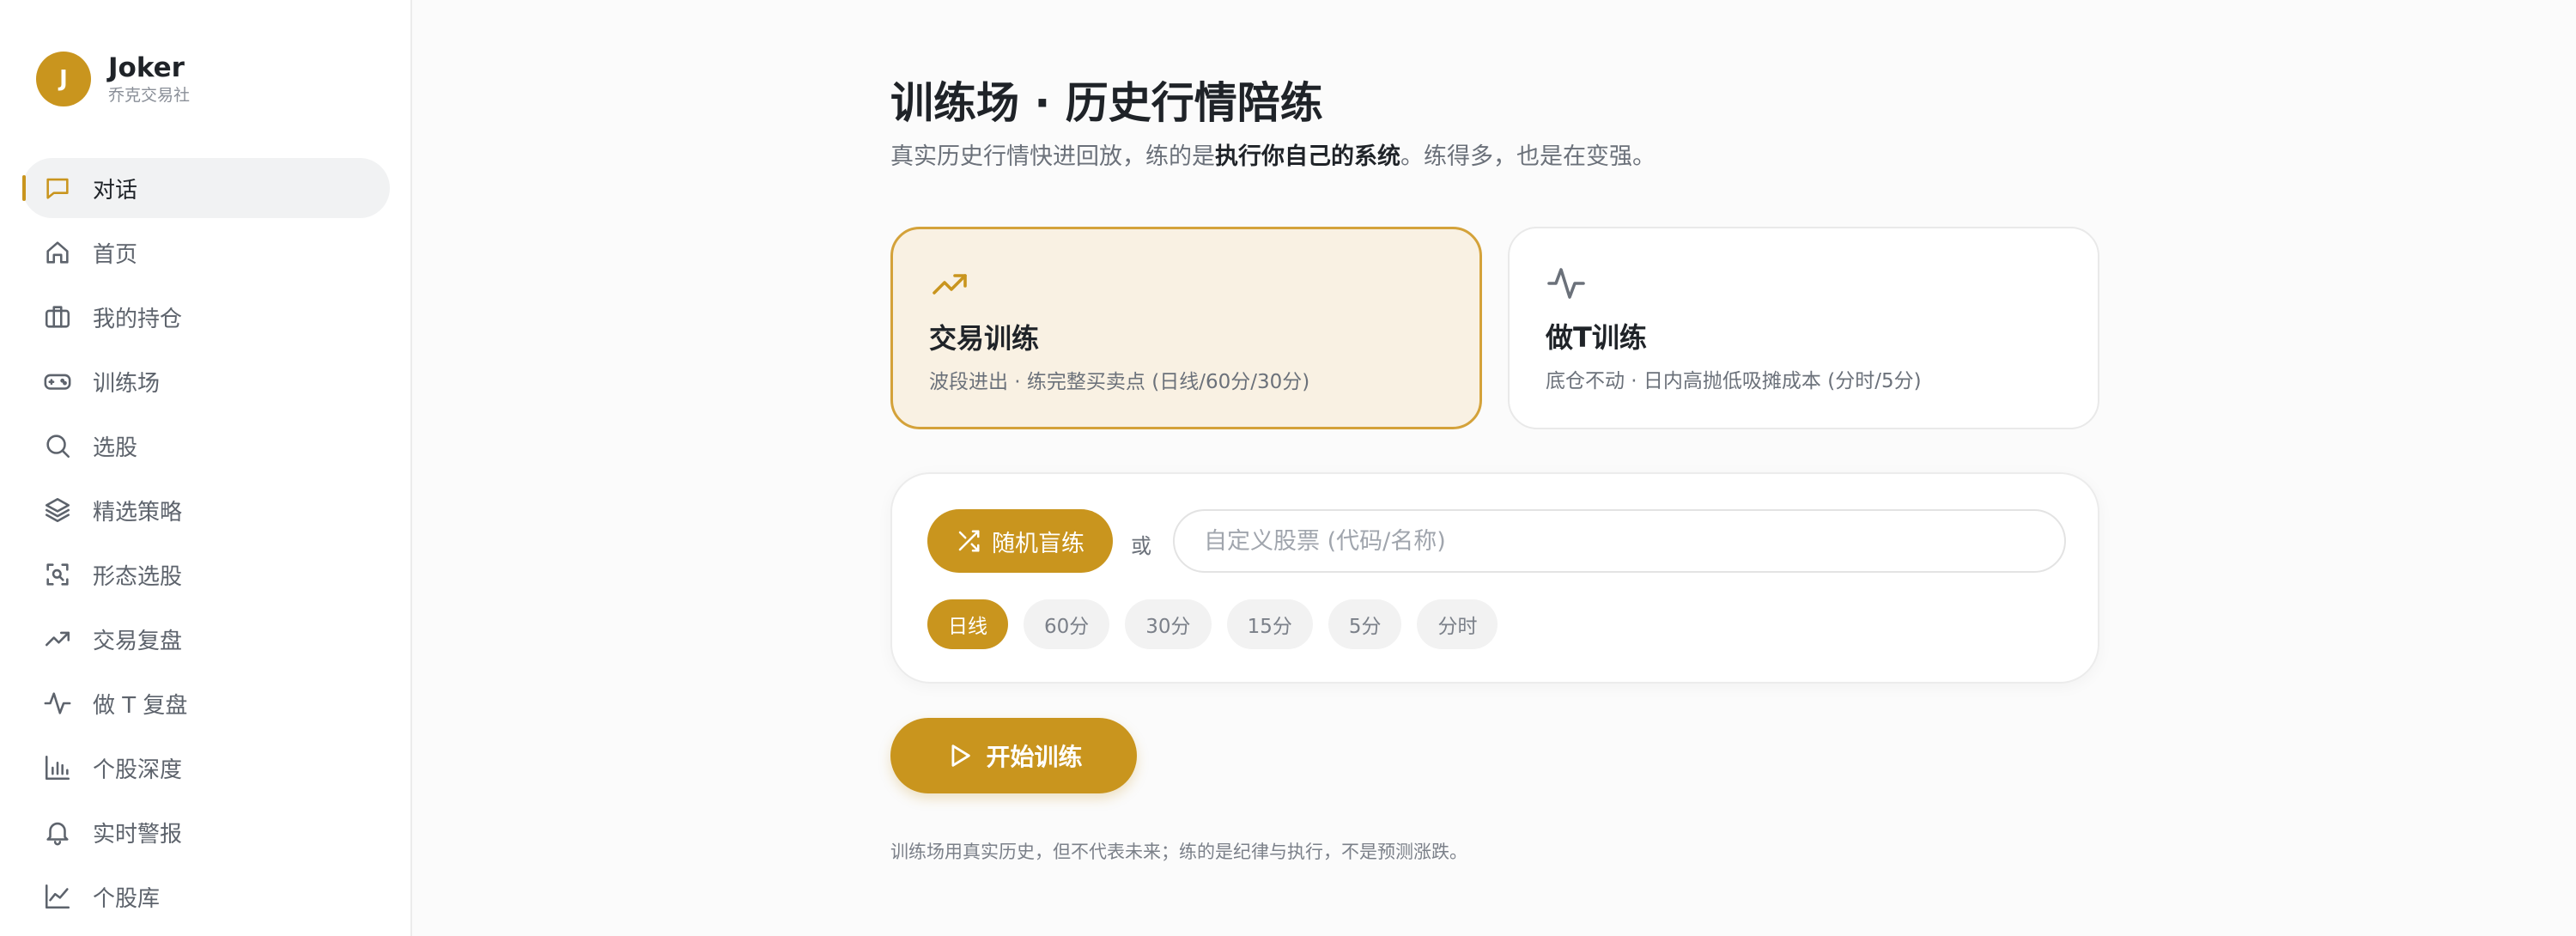 The width and height of the screenshot is (2576, 936). What do you see at coordinates (127, 898) in the screenshot?
I see `sidebar-item-label: 个股库` at bounding box center [127, 898].